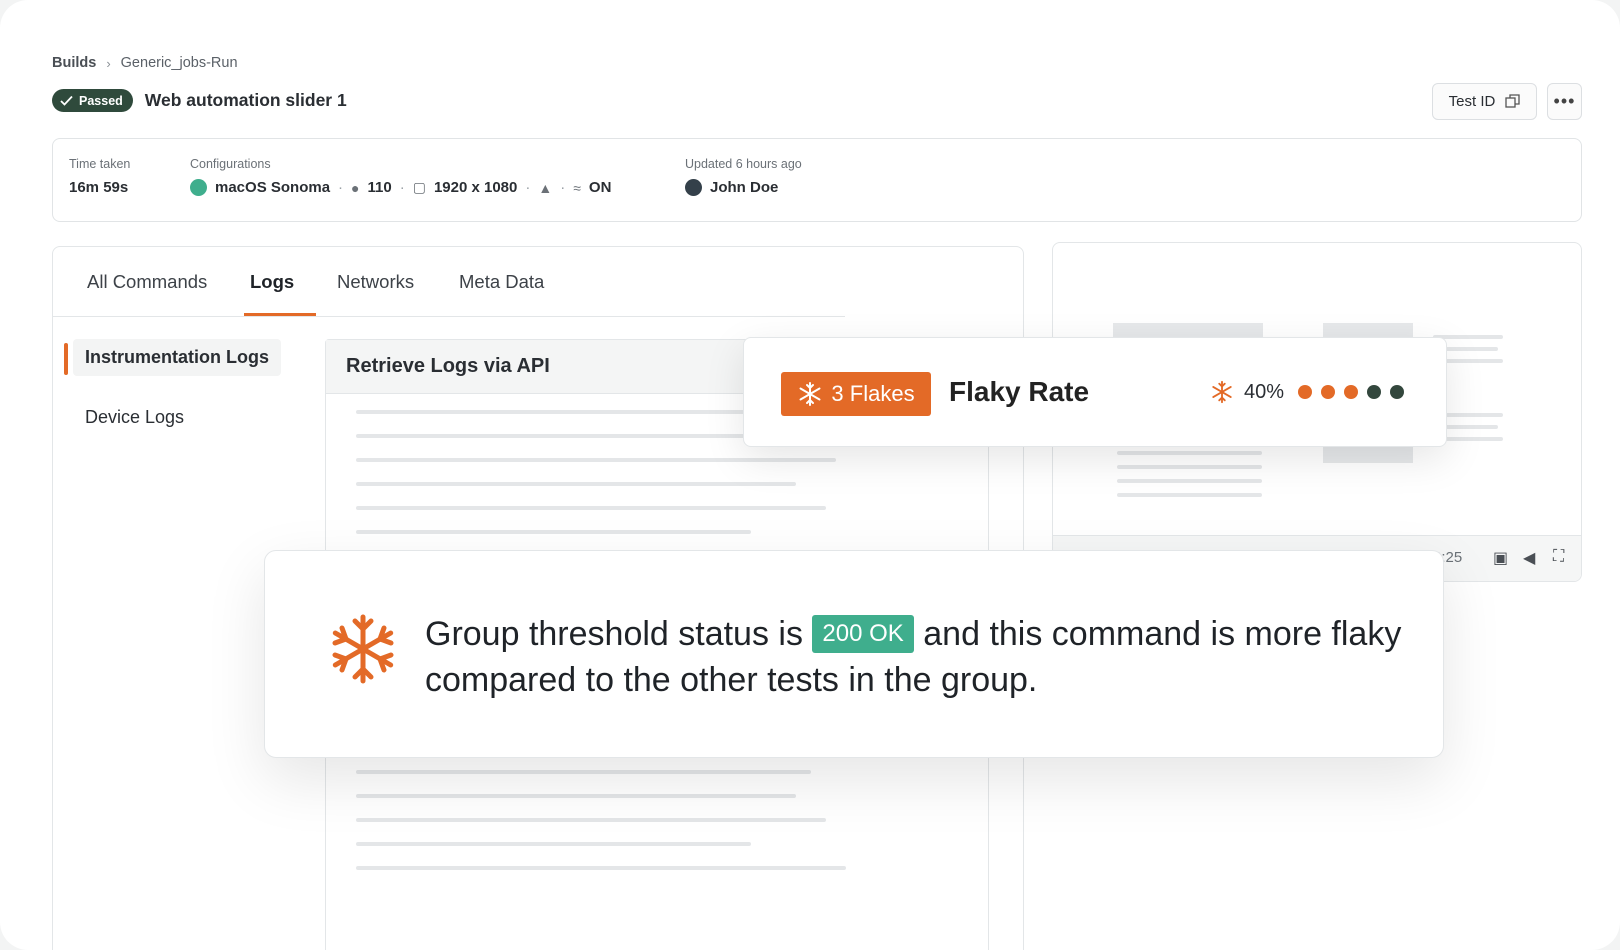  Describe the element at coordinates (1472, 101) in the screenshot. I see `test-id-label: Test ID` at that location.